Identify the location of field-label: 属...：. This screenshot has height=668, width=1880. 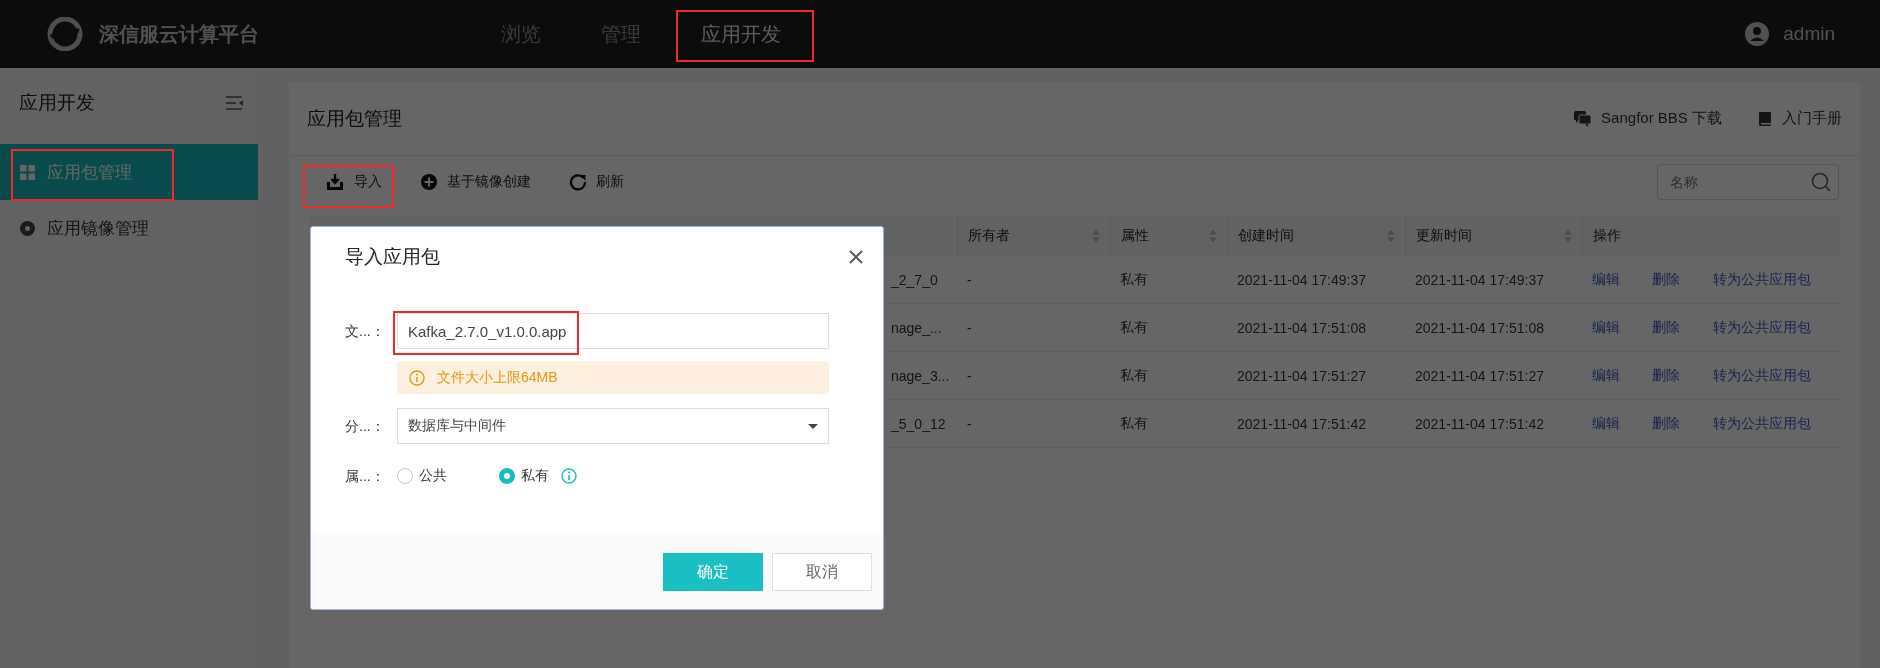
(365, 476).